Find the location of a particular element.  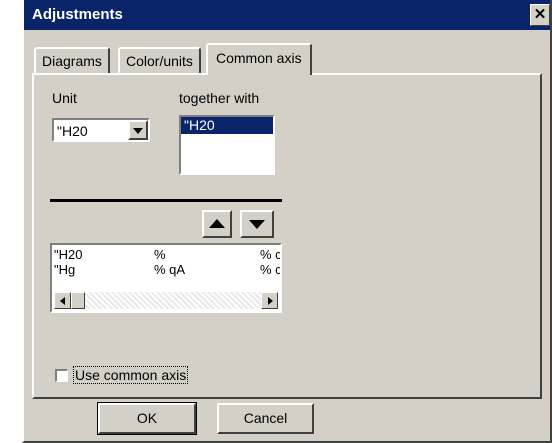

chevron-down-icon is located at coordinates (138, 131).